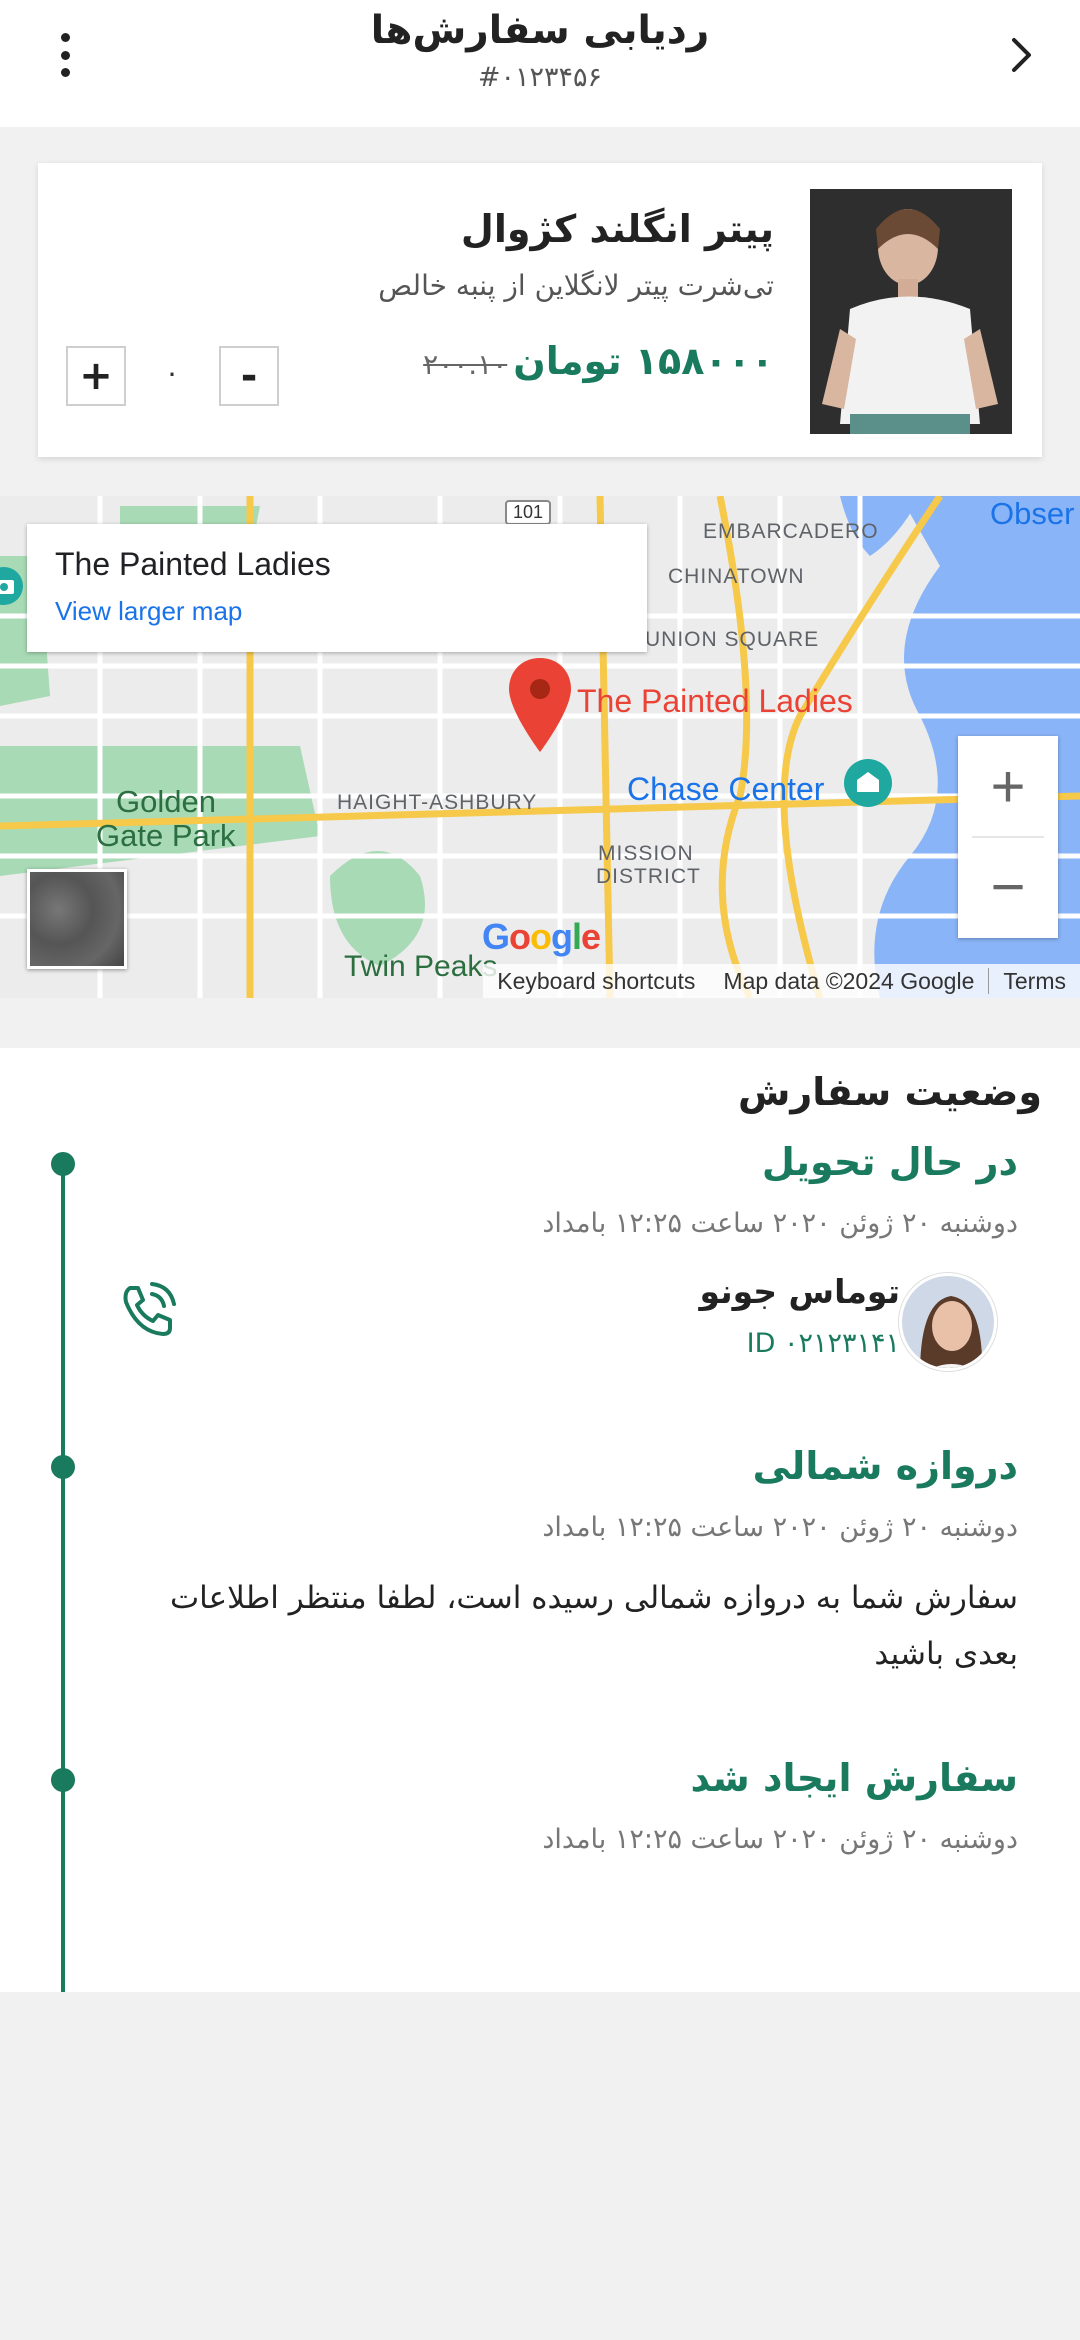 This screenshot has width=1080, height=2340. Describe the element at coordinates (576, 285) in the screenshot. I see `product-description: تی‌شرت پیتر لانگلاین از پنبه خالص` at that location.